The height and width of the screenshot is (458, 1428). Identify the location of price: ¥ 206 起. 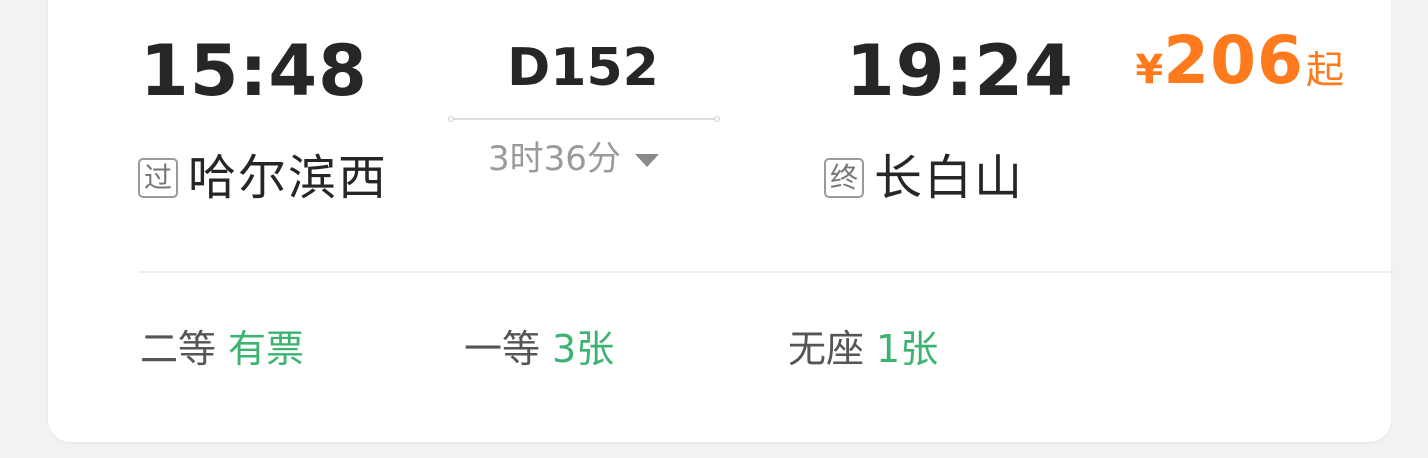
(1239, 61).